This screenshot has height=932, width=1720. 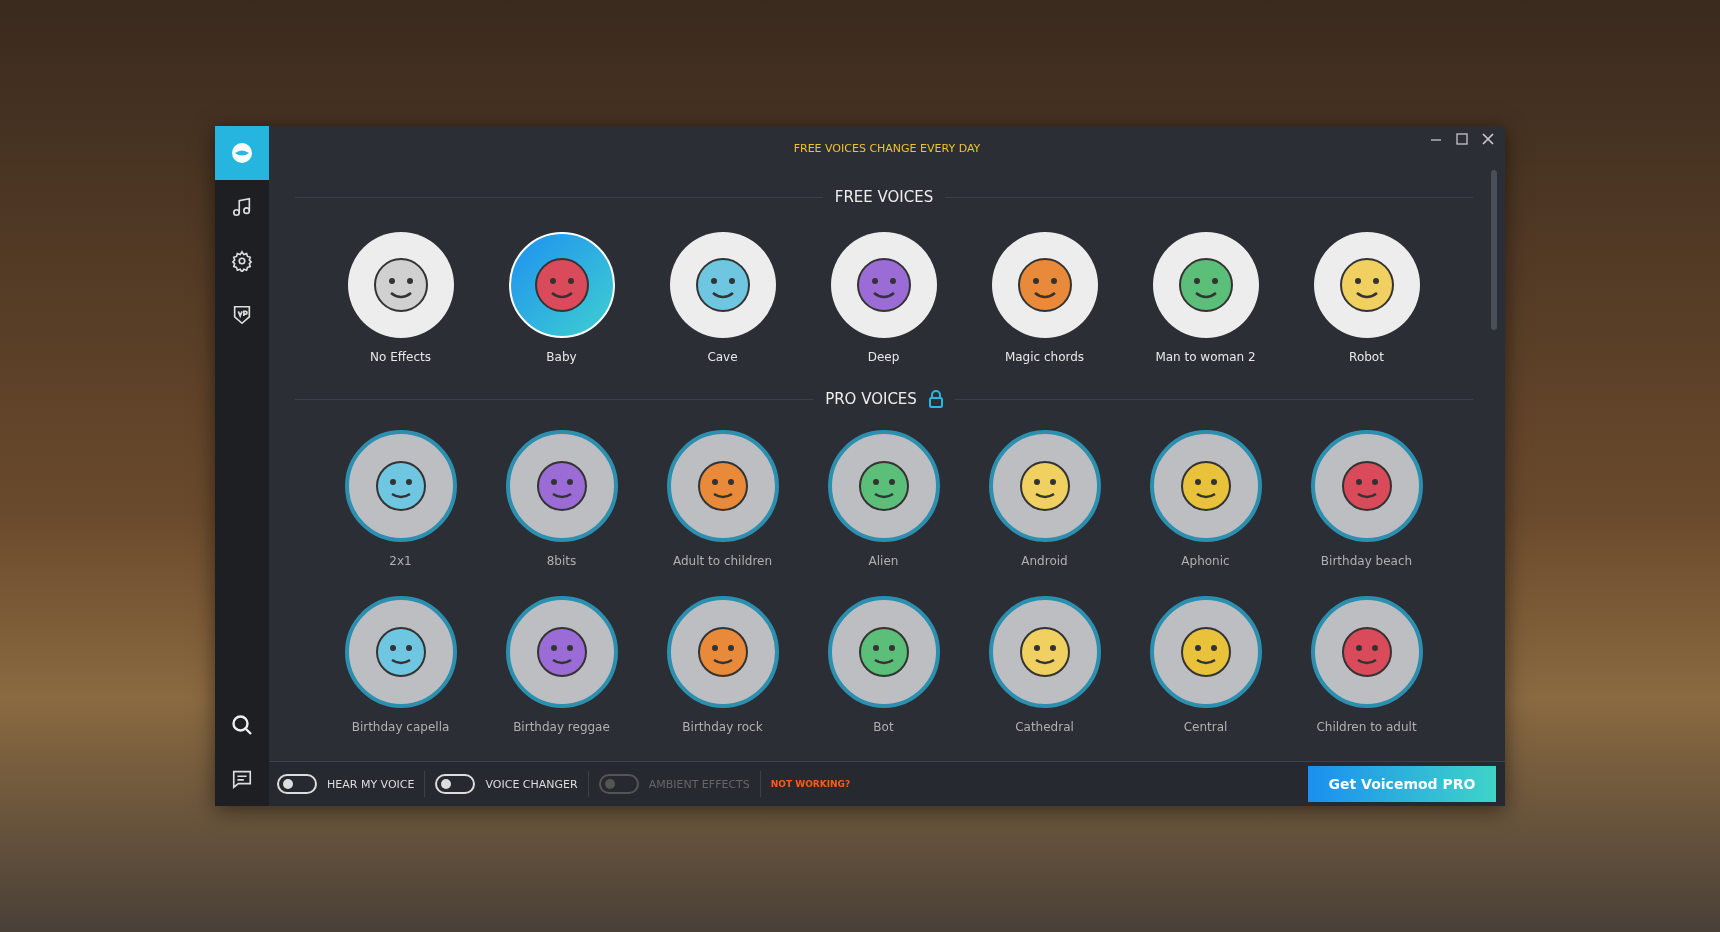 I want to click on section-title: PRO VOICES, so click(x=871, y=399).